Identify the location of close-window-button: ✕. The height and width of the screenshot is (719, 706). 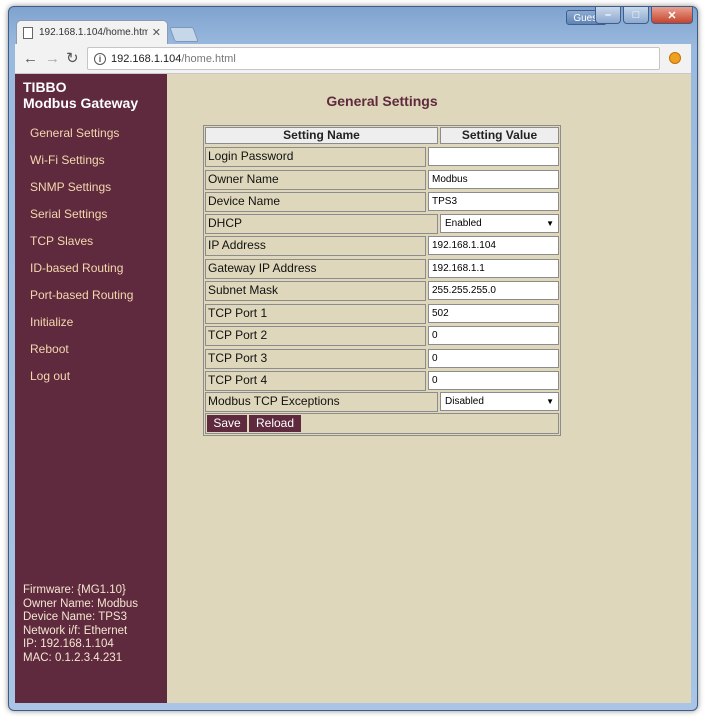
(672, 15).